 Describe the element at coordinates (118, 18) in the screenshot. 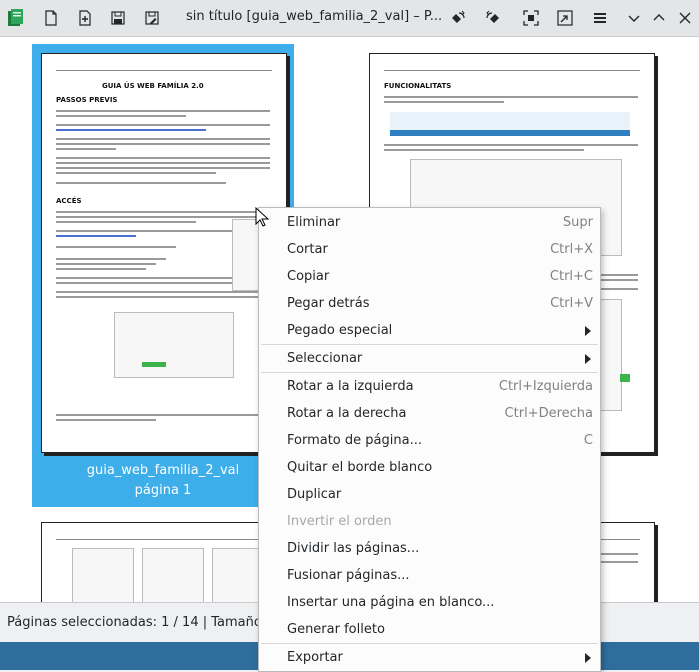

I see `save-icon` at that location.